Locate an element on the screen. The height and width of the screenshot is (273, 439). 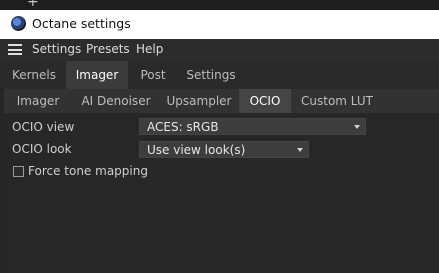
window-title: Octane settings is located at coordinates (81, 23).